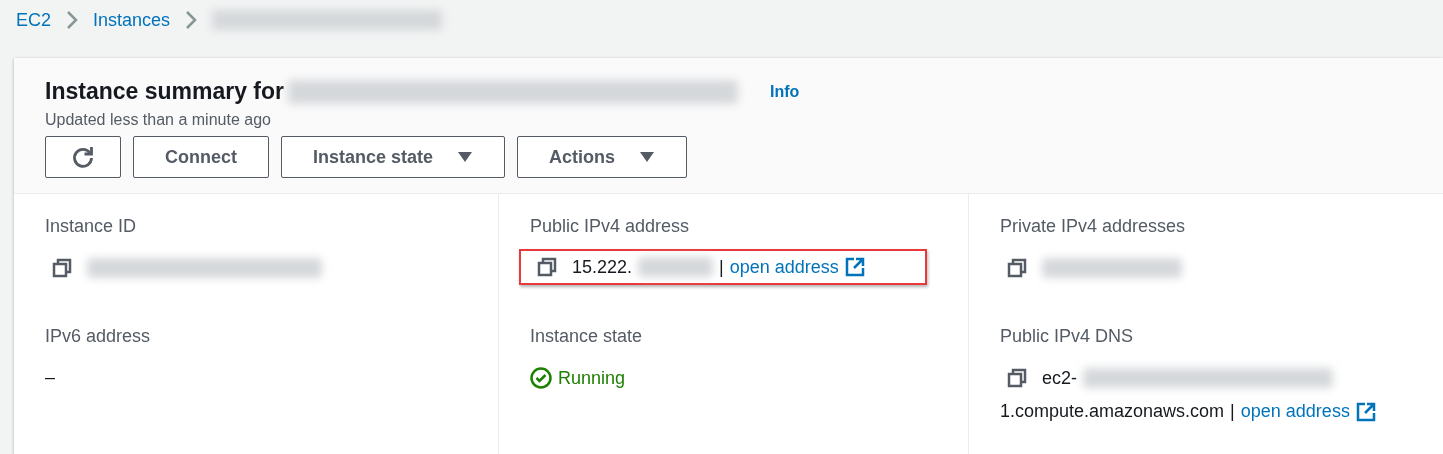 This screenshot has height=454, width=1443. I want to click on field-value: –, so click(50, 377).